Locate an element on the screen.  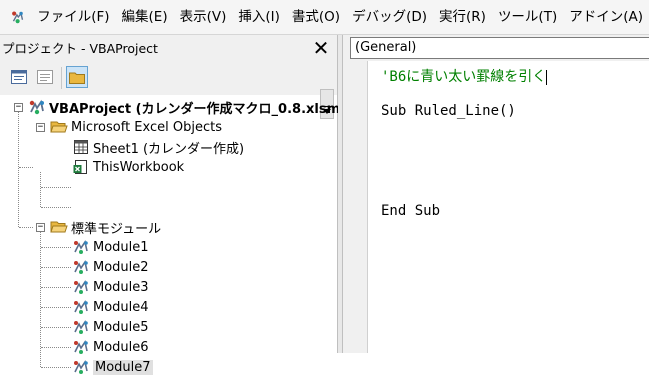
worksheet-icon is located at coordinates (81, 147).